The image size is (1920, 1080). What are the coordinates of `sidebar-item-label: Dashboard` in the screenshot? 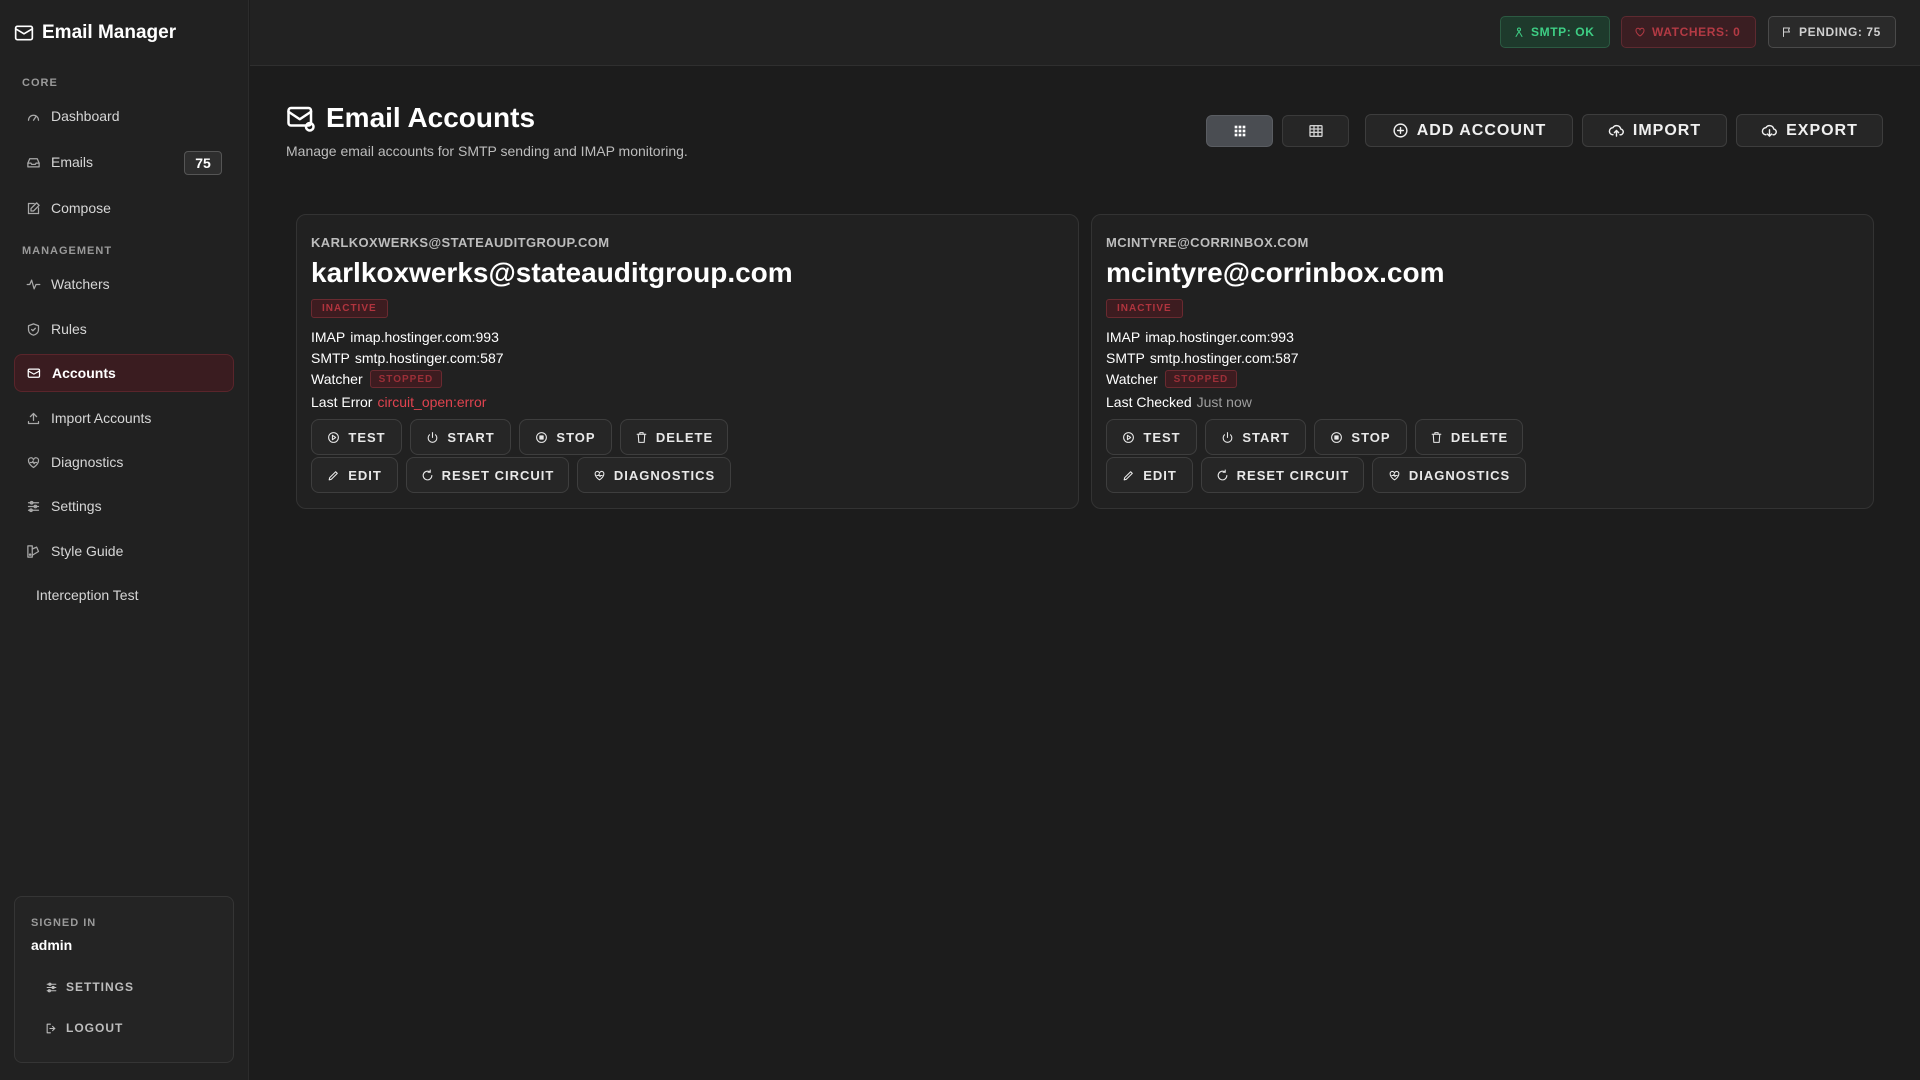 It's located at (85, 116).